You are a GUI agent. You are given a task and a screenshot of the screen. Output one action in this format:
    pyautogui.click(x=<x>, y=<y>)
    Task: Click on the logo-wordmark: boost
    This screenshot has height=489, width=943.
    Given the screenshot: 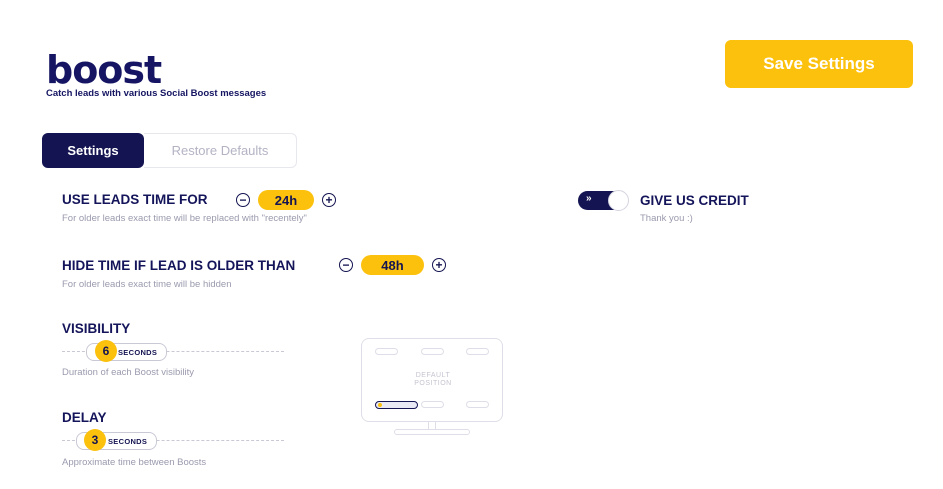 What is the action you would take?
    pyautogui.click(x=104, y=70)
    